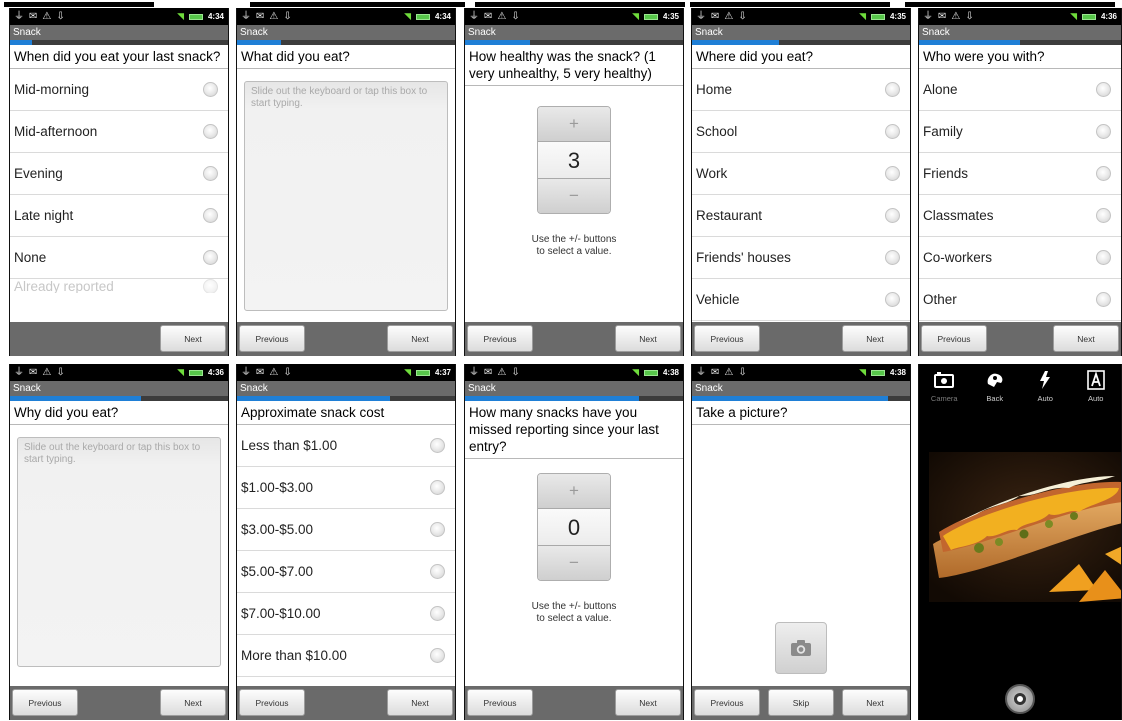 Image resolution: width=1122 pixels, height=721 pixels. What do you see at coordinates (897, 372) in the screenshot?
I see `clock: 4:38` at bounding box center [897, 372].